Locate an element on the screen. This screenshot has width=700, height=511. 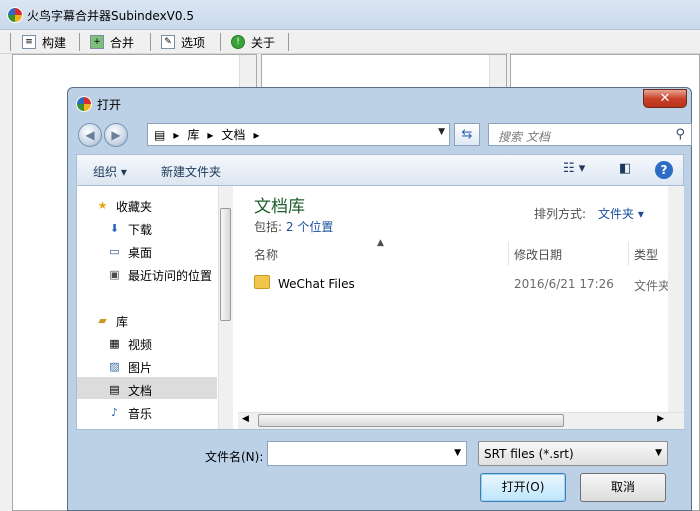
dialog-title: 打开 is located at coordinates (109, 105).